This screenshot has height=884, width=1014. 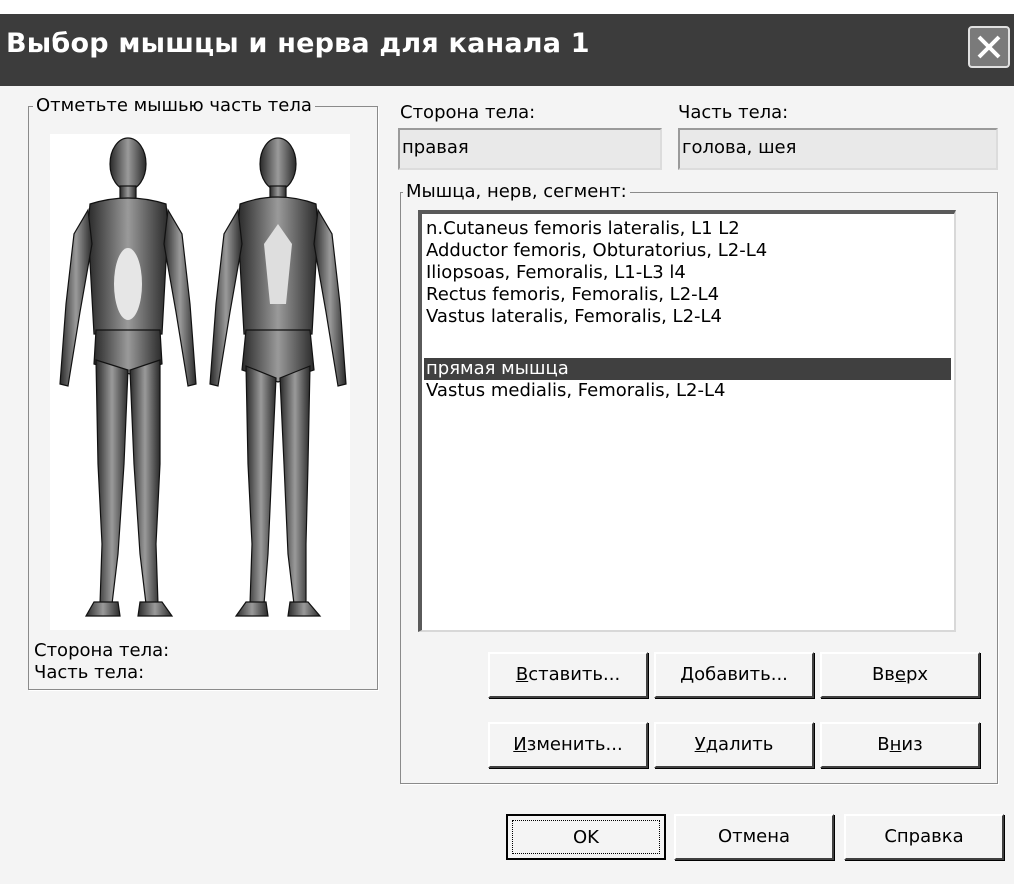 I want to click on list-item: Adductor femoris, Obturatorius, L2-L4, so click(x=596, y=251).